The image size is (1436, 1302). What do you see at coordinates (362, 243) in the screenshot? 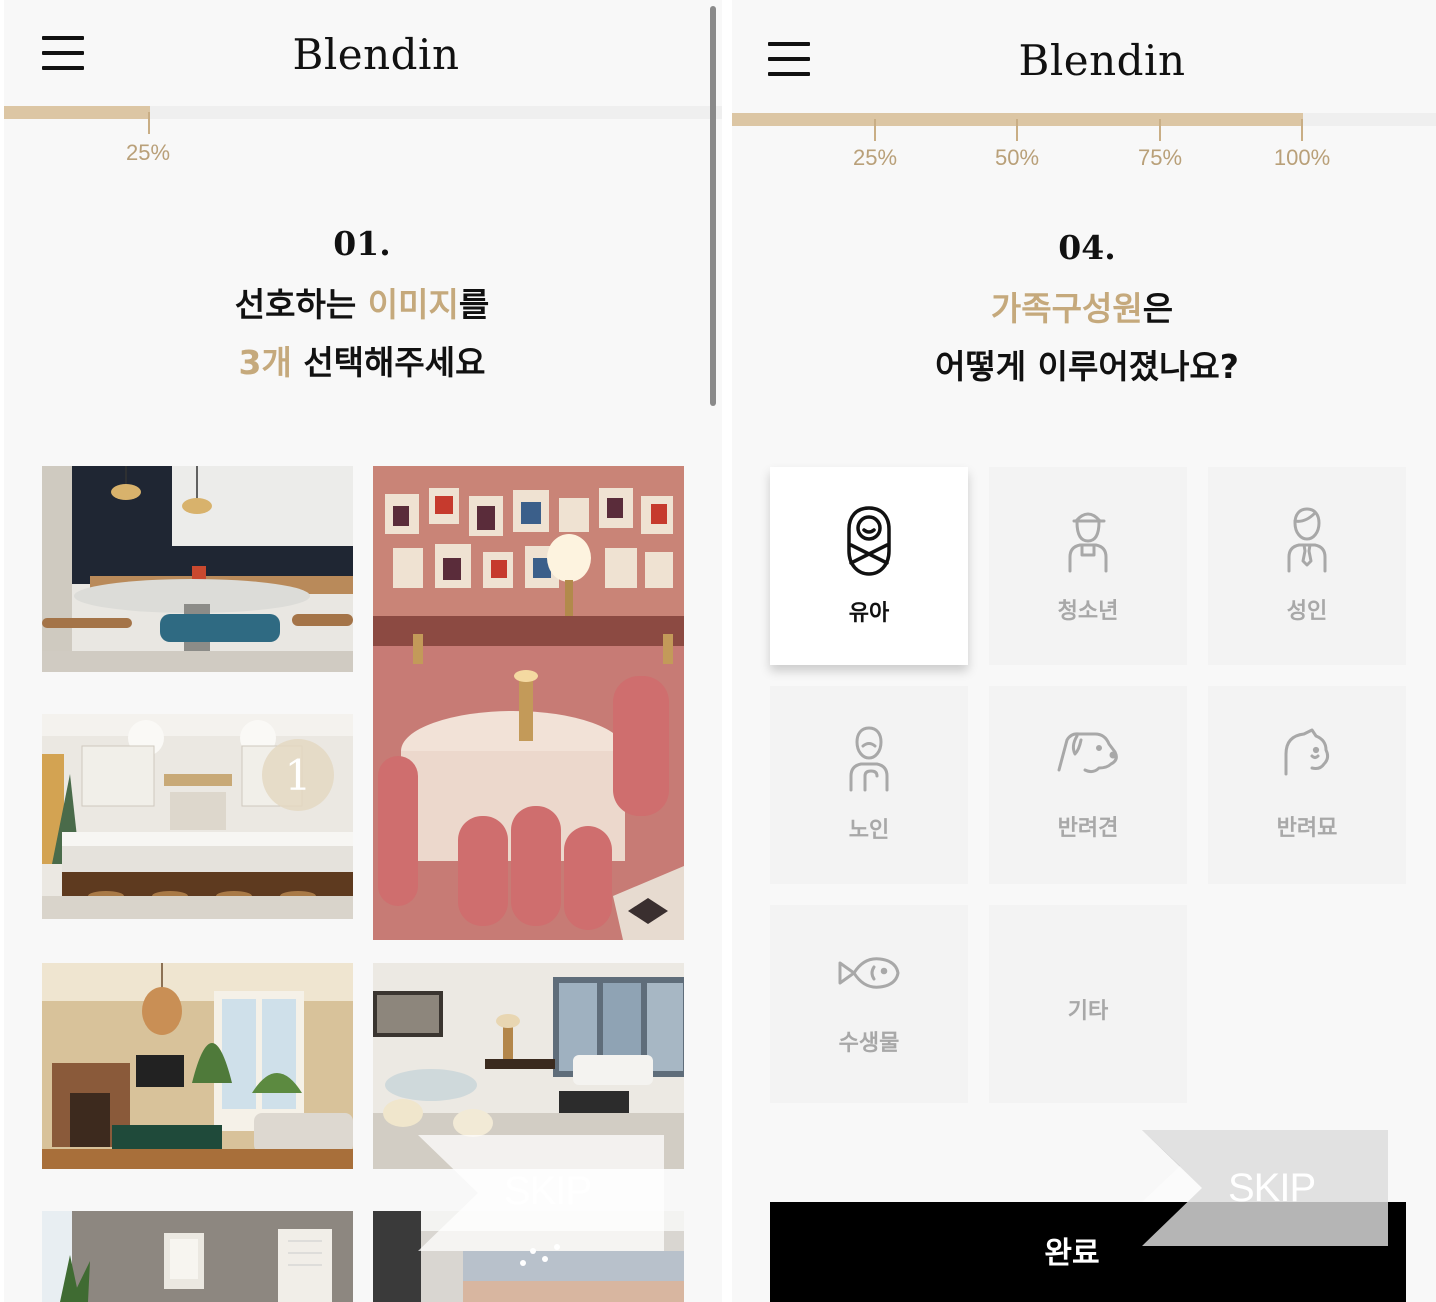
I see `question-number: 01.` at bounding box center [362, 243].